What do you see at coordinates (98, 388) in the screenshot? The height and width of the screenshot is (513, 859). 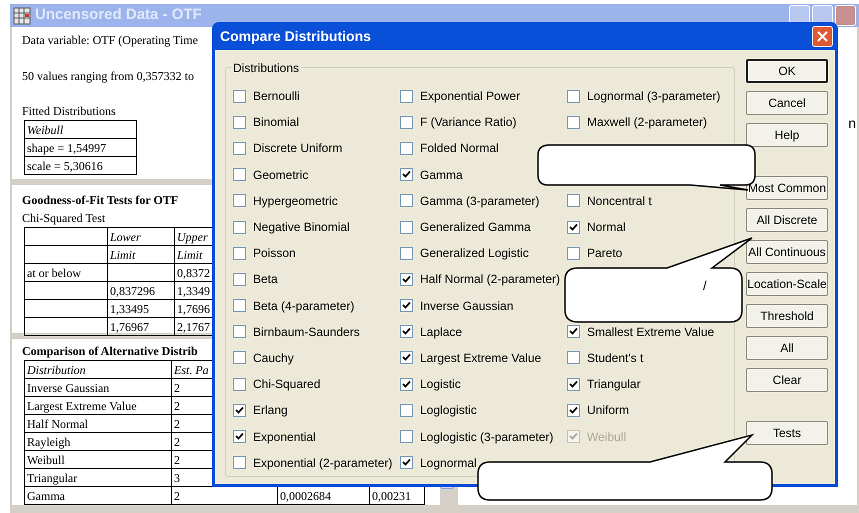 I see `table-cell: Inverse Gaussian` at bounding box center [98, 388].